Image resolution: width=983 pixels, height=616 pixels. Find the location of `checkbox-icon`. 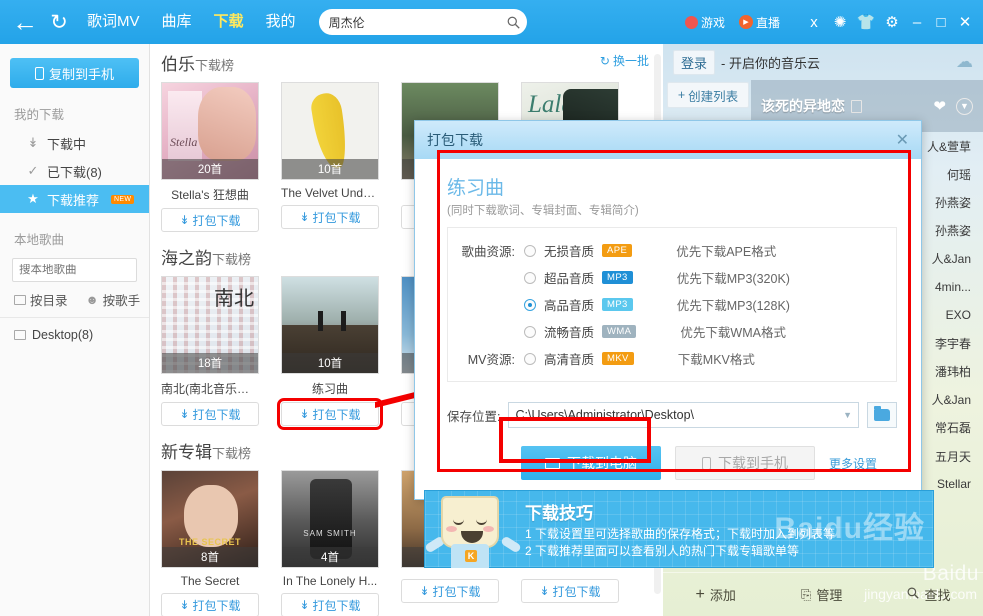

checkbox-icon is located at coordinates (20, 335).